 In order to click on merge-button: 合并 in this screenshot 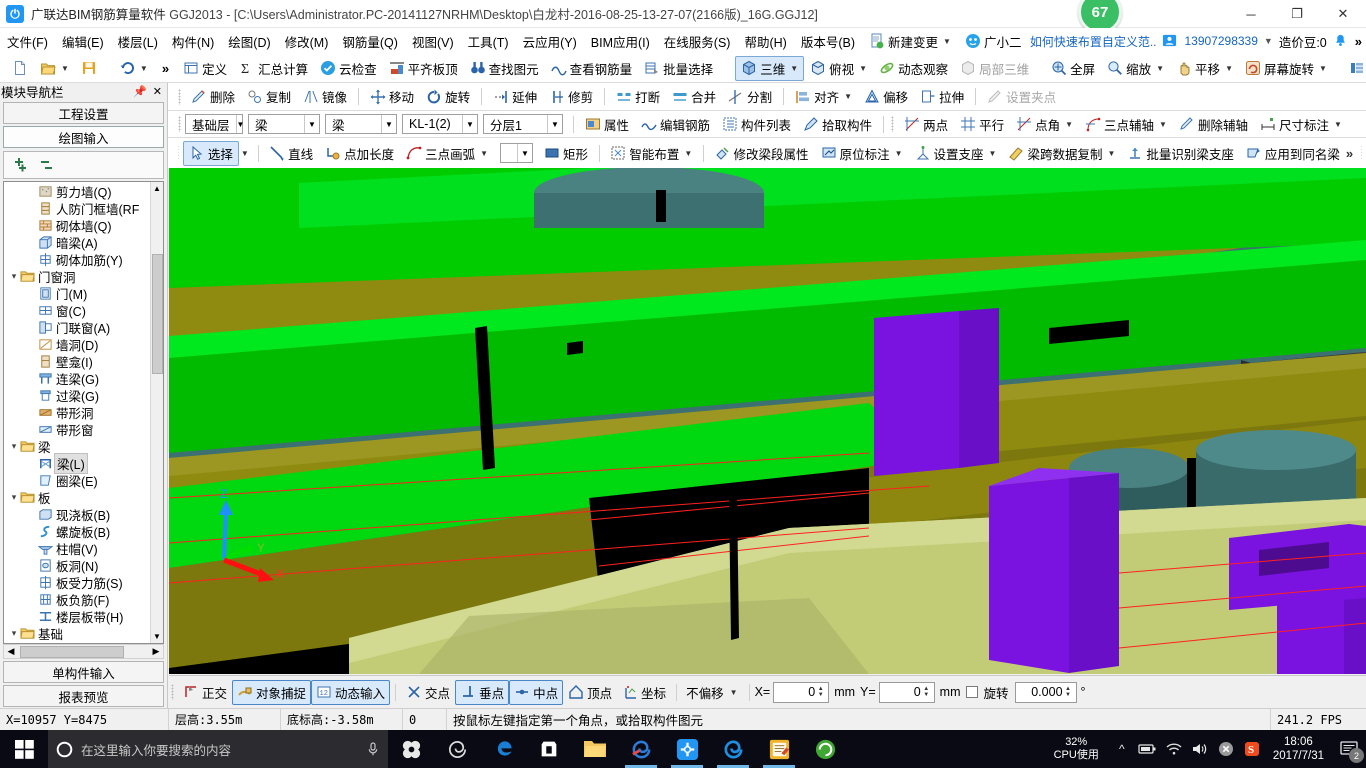, I will do `click(694, 96)`.